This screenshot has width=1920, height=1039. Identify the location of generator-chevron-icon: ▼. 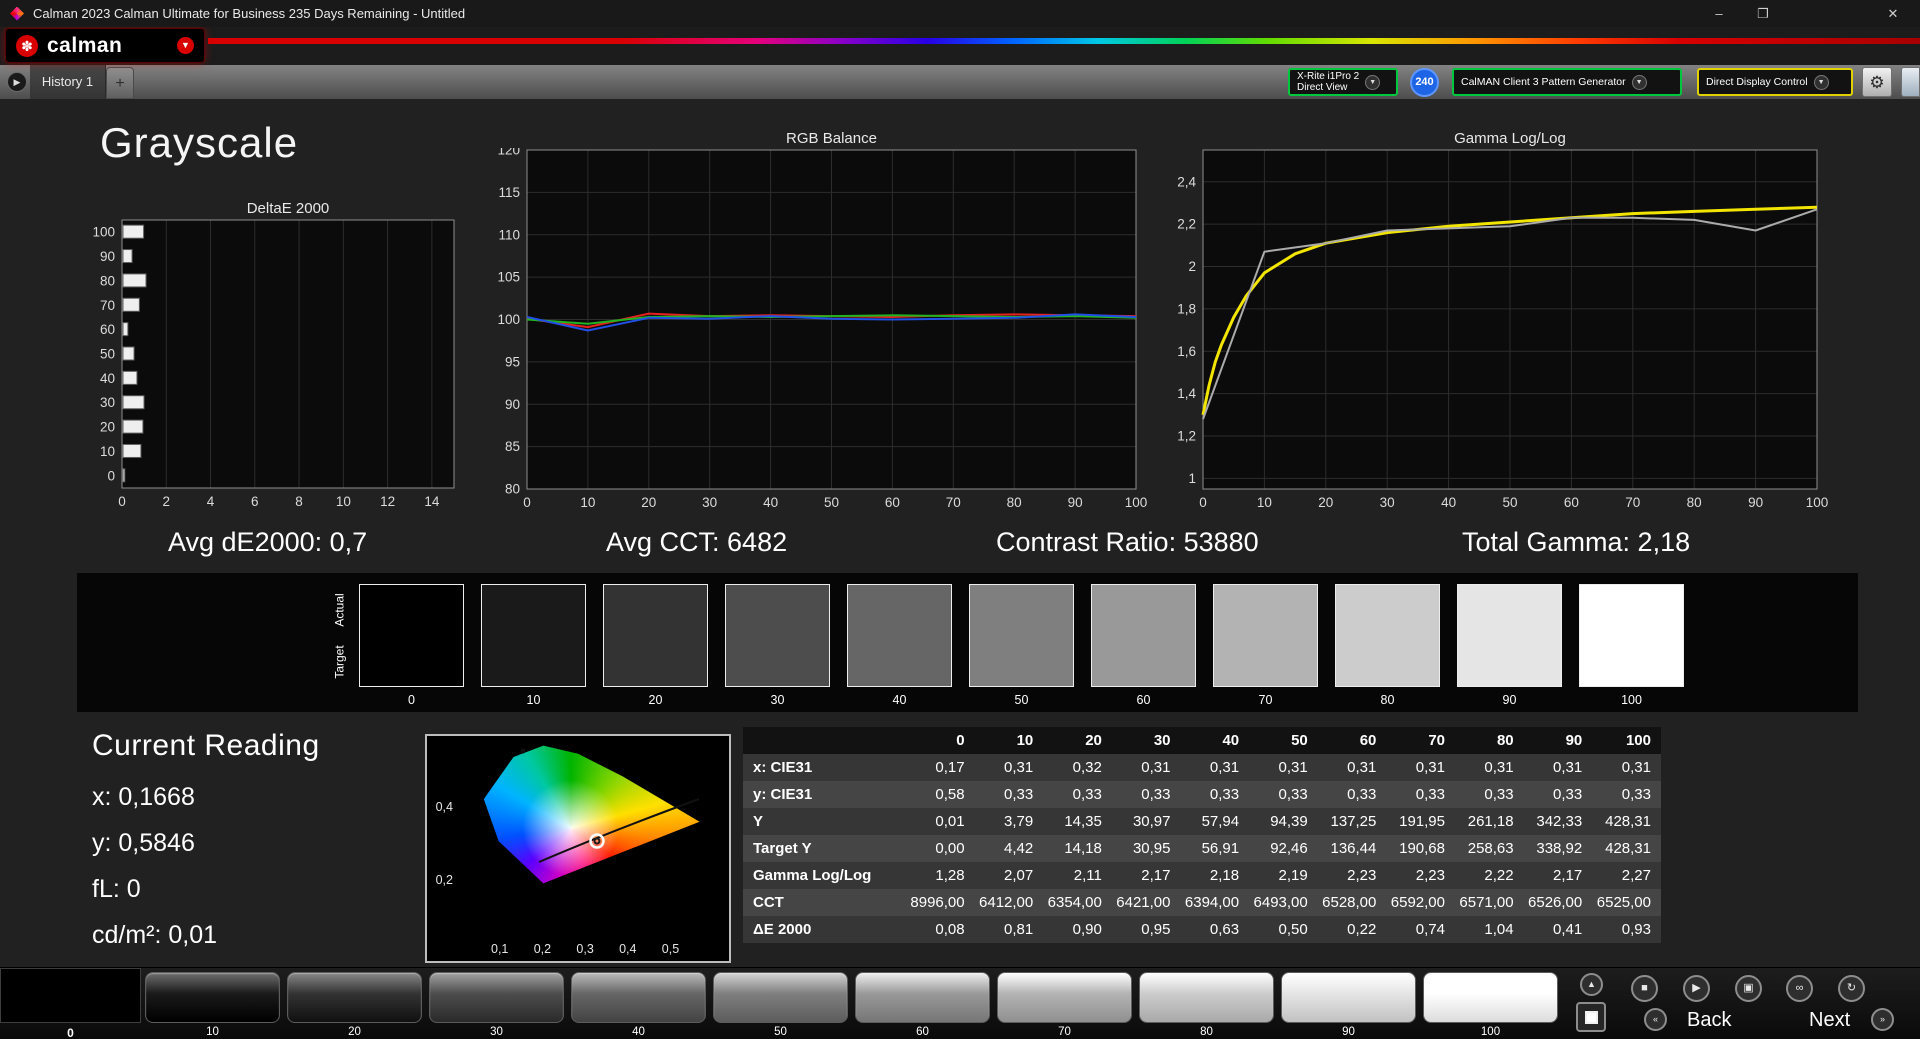
(1639, 82).